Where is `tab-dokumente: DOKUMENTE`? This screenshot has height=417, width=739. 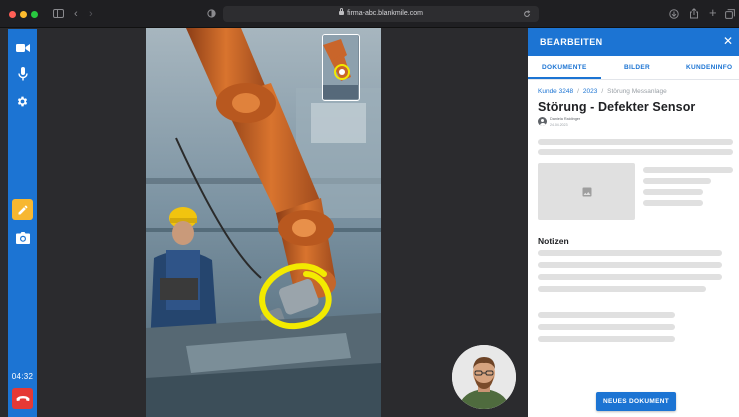 tab-dokumente: DOKUMENTE is located at coordinates (564, 67).